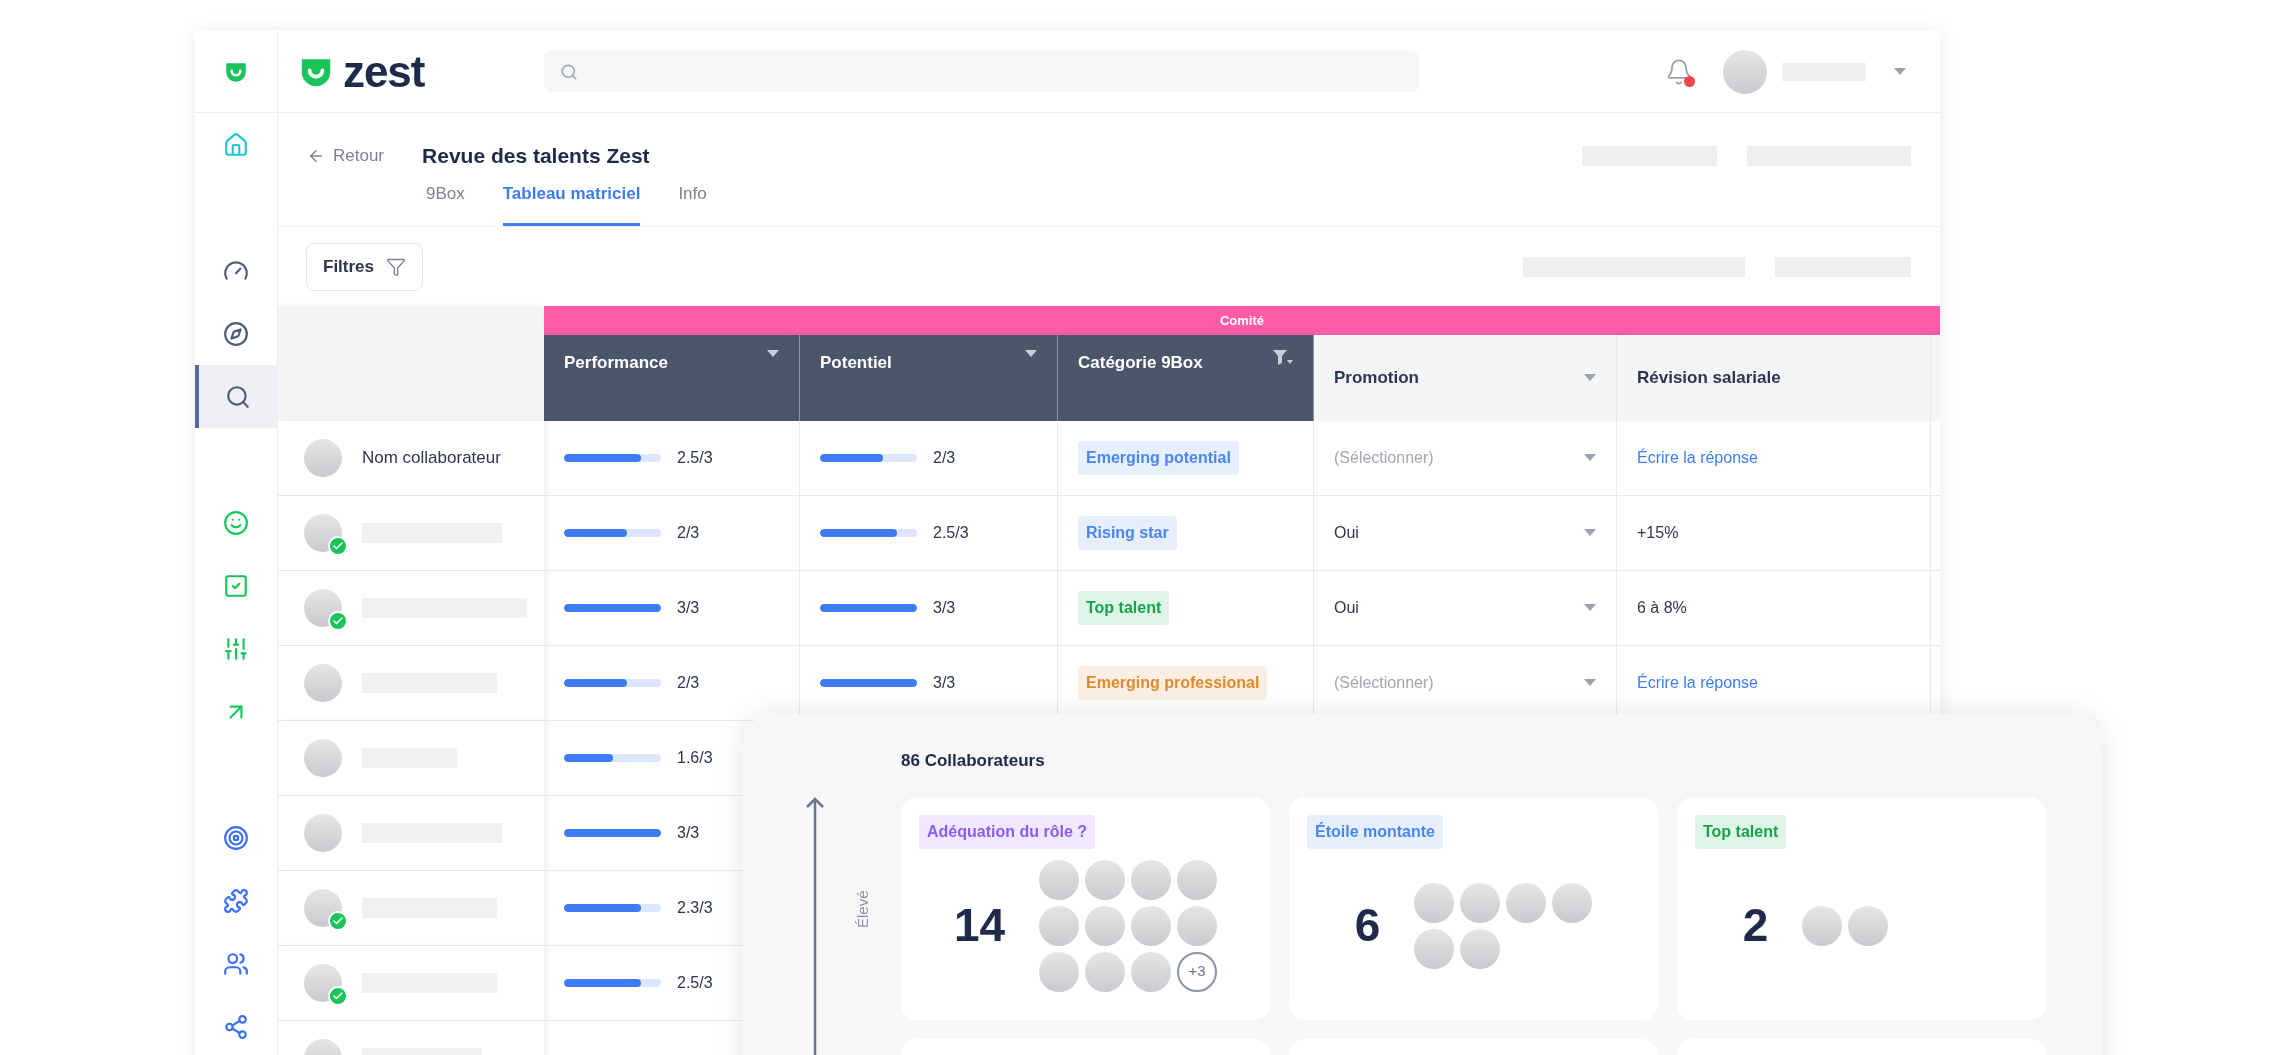  Describe the element at coordinates (695, 908) in the screenshot. I see `score-text: 2.3/3` at that location.